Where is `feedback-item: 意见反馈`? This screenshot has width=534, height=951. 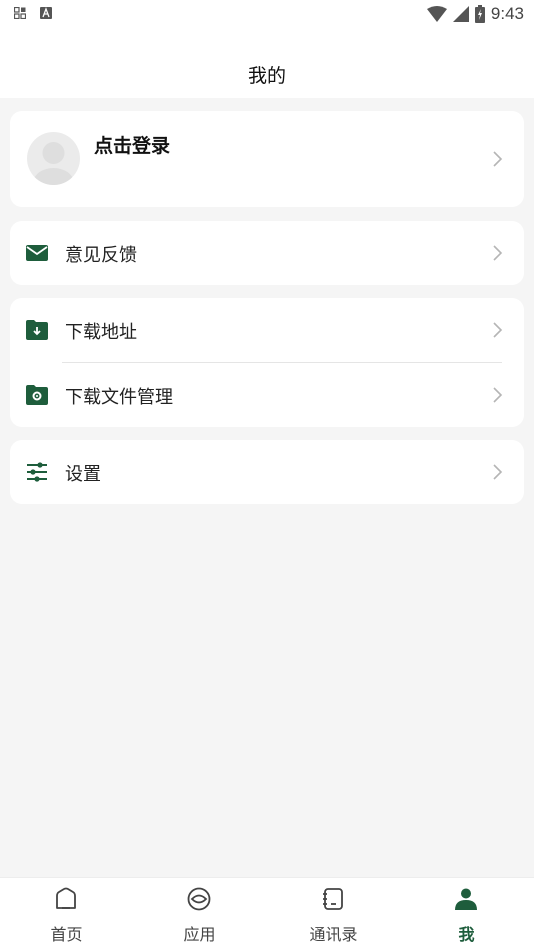
feedback-item: 意见反馈 is located at coordinates (267, 253).